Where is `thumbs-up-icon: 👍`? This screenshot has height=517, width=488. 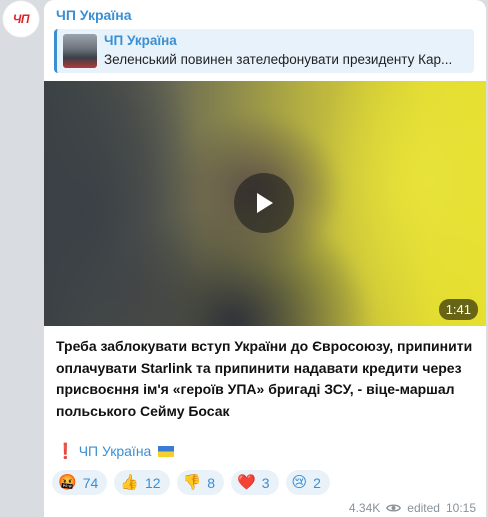 thumbs-up-icon: 👍 is located at coordinates (129, 482).